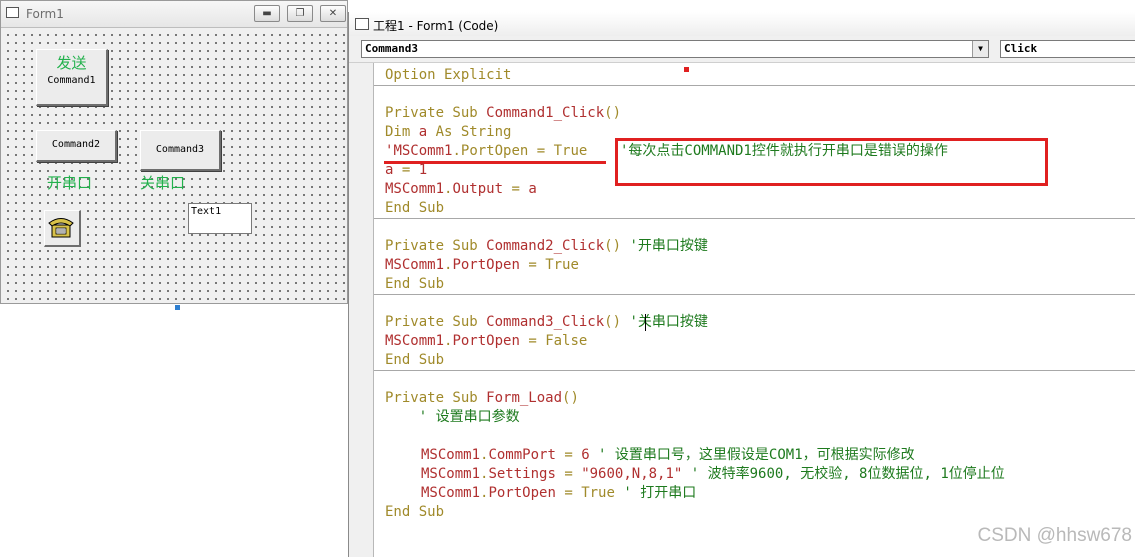 The height and width of the screenshot is (557, 1135). Describe the element at coordinates (1021, 48) in the screenshot. I see `procedure-combo-value: Click` at that location.